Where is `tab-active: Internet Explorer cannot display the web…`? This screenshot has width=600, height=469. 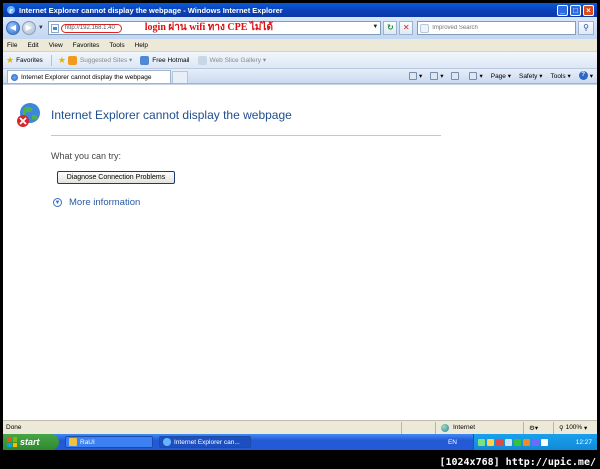
tab-active: Internet Explorer cannot display the web… is located at coordinates (89, 76).